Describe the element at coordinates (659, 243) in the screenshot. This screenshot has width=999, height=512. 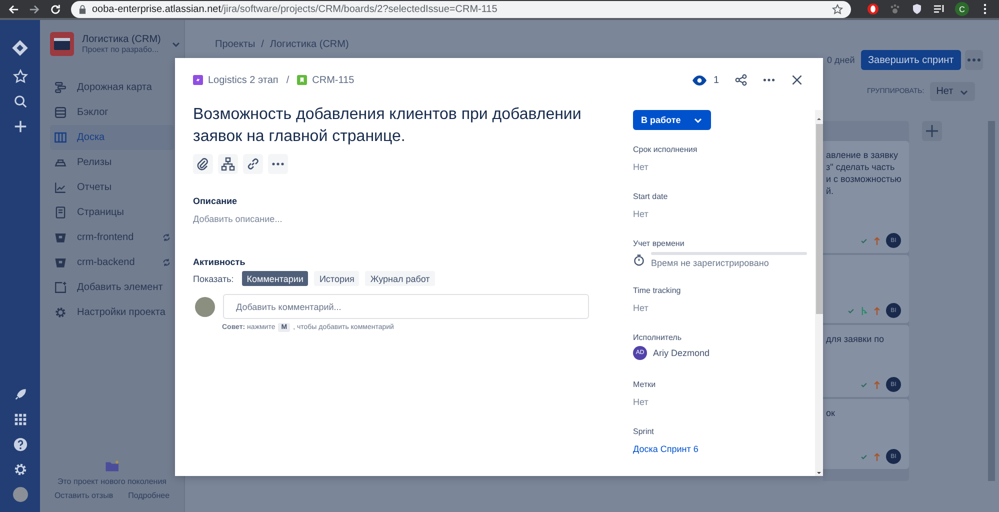
I see `field-label: Учет времени` at that location.